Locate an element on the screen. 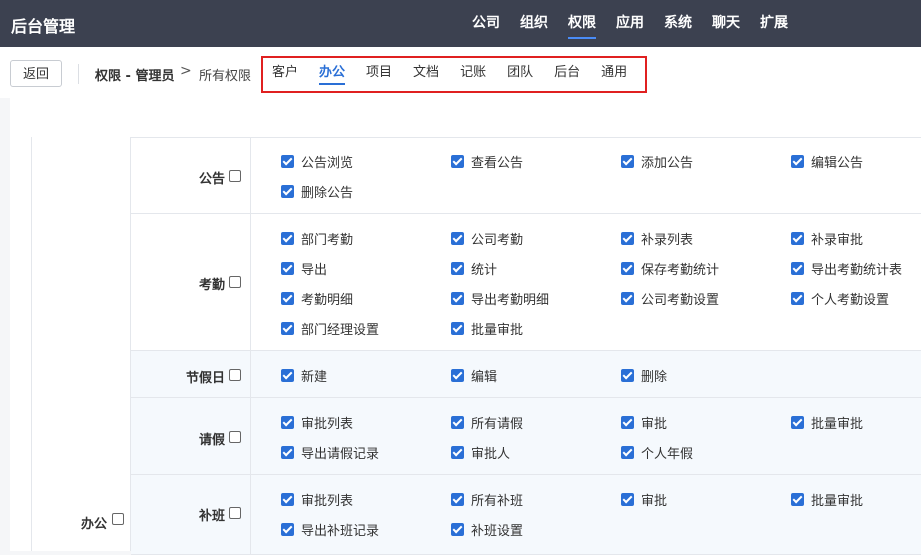 The height and width of the screenshot is (555, 921). permission-checkbox: 个人考勤设置 is located at coordinates (840, 299).